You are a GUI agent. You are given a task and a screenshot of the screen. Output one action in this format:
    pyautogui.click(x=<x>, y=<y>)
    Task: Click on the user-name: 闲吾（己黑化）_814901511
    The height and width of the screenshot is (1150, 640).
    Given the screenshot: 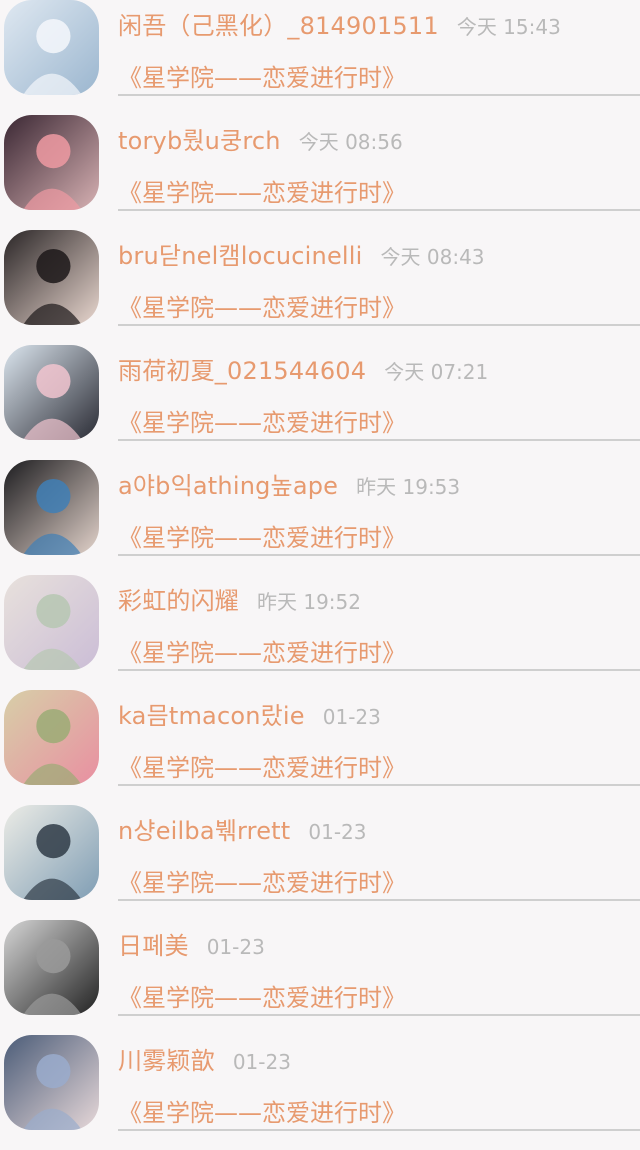 What is the action you would take?
    pyautogui.click(x=278, y=26)
    